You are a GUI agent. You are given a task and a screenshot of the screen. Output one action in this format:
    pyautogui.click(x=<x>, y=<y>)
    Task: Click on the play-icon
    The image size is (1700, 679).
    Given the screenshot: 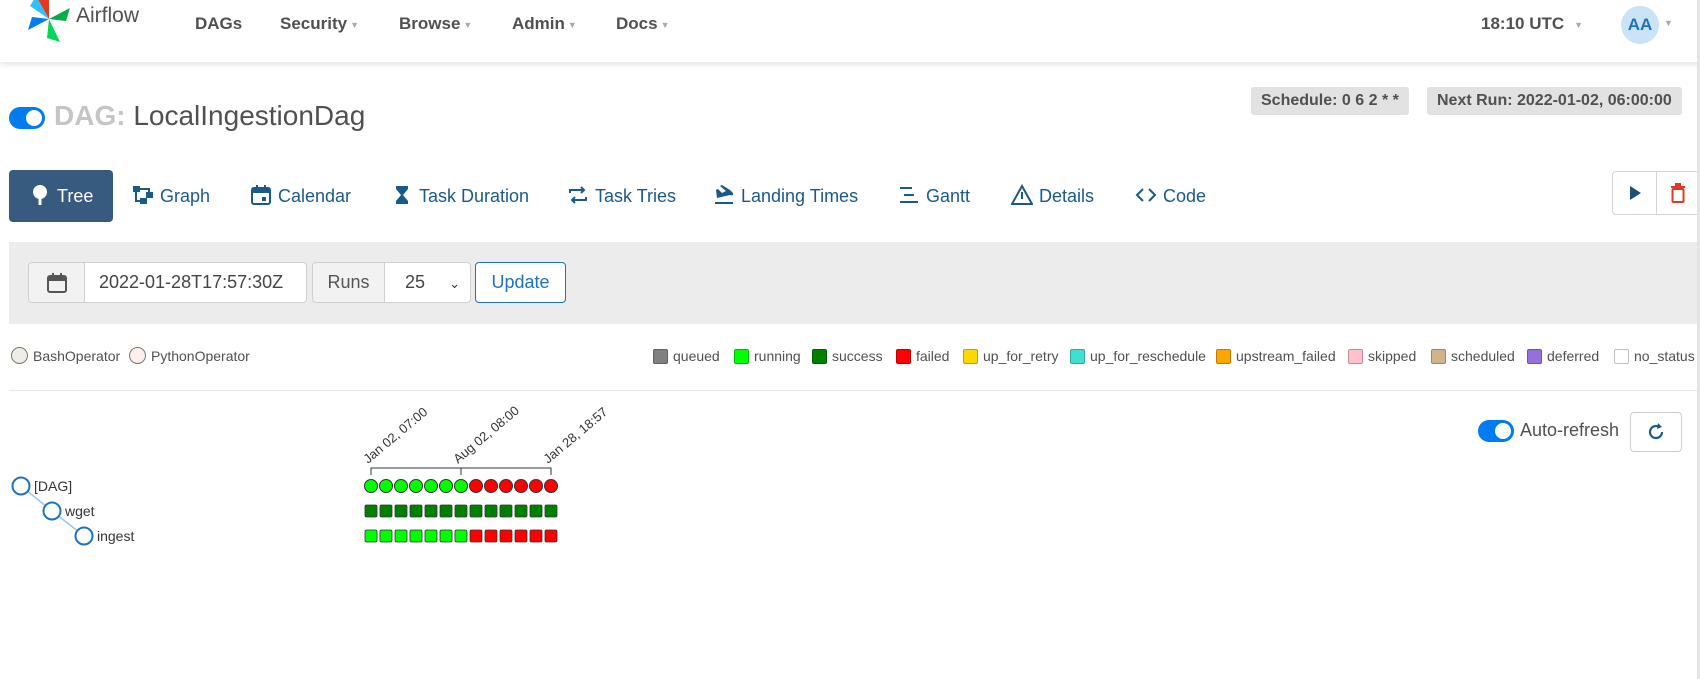 What is the action you would take?
    pyautogui.click(x=1635, y=193)
    